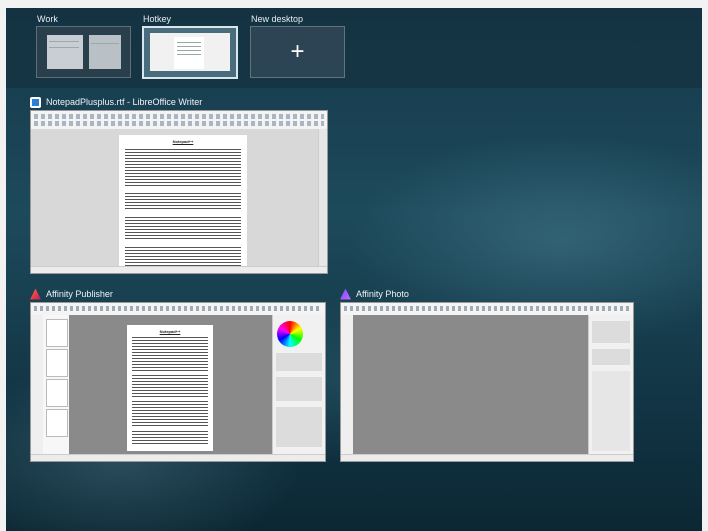 This screenshot has height=531, width=708. Describe the element at coordinates (178, 294) in the screenshot. I see `window-title-bar: Affinity Publisher` at that location.